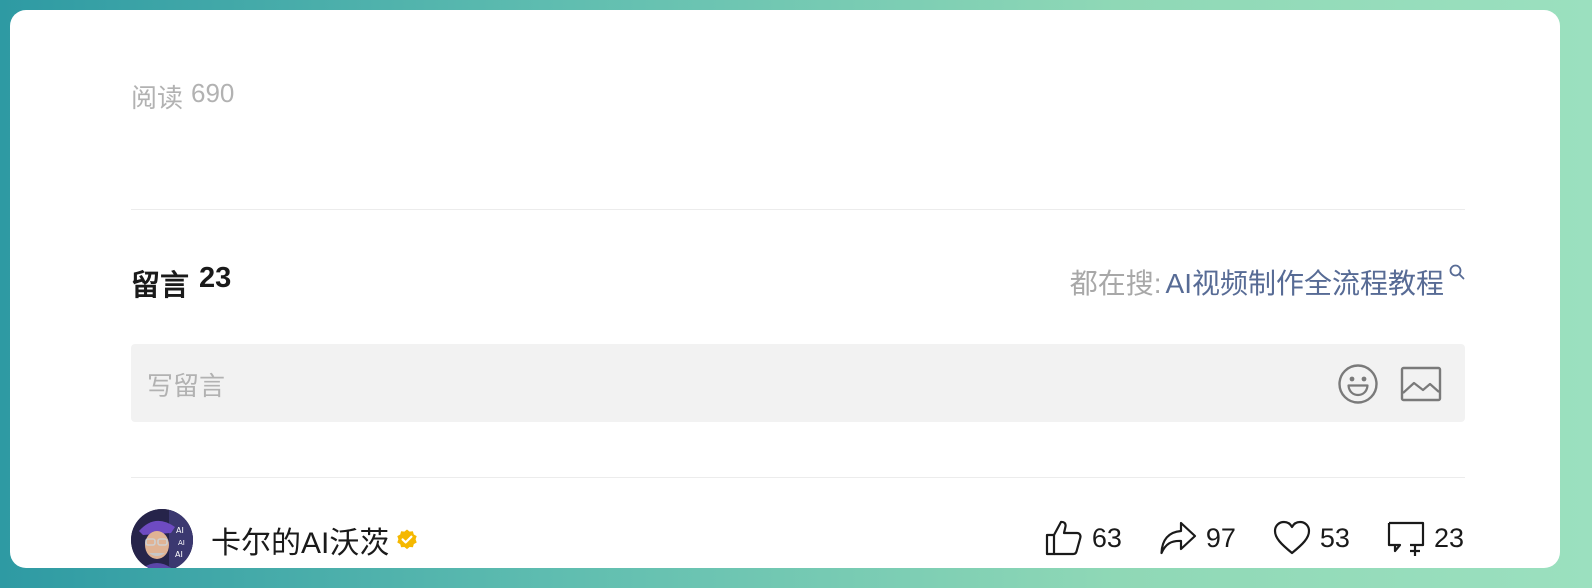 The width and height of the screenshot is (1592, 588). I want to click on read-label: 阅读, so click(157, 98).